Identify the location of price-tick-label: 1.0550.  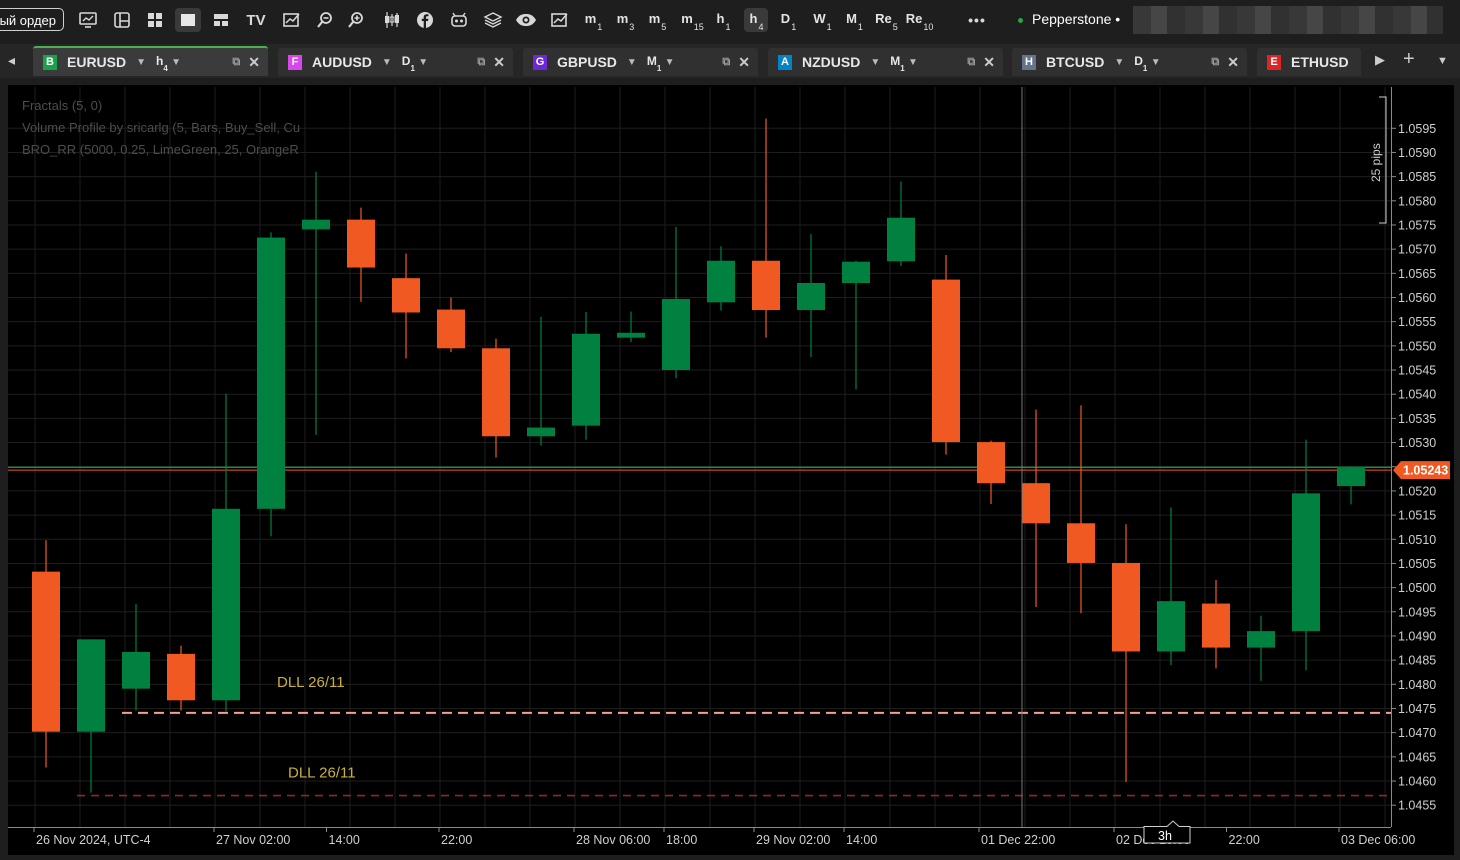
(1417, 346).